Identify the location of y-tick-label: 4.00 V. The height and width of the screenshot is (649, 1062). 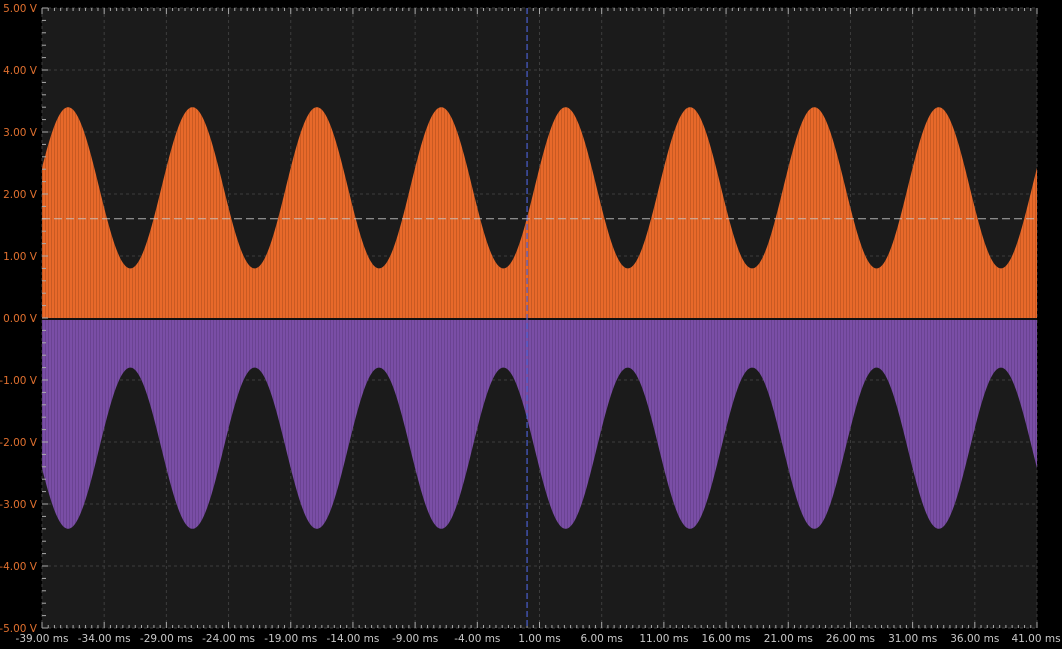
(20, 71).